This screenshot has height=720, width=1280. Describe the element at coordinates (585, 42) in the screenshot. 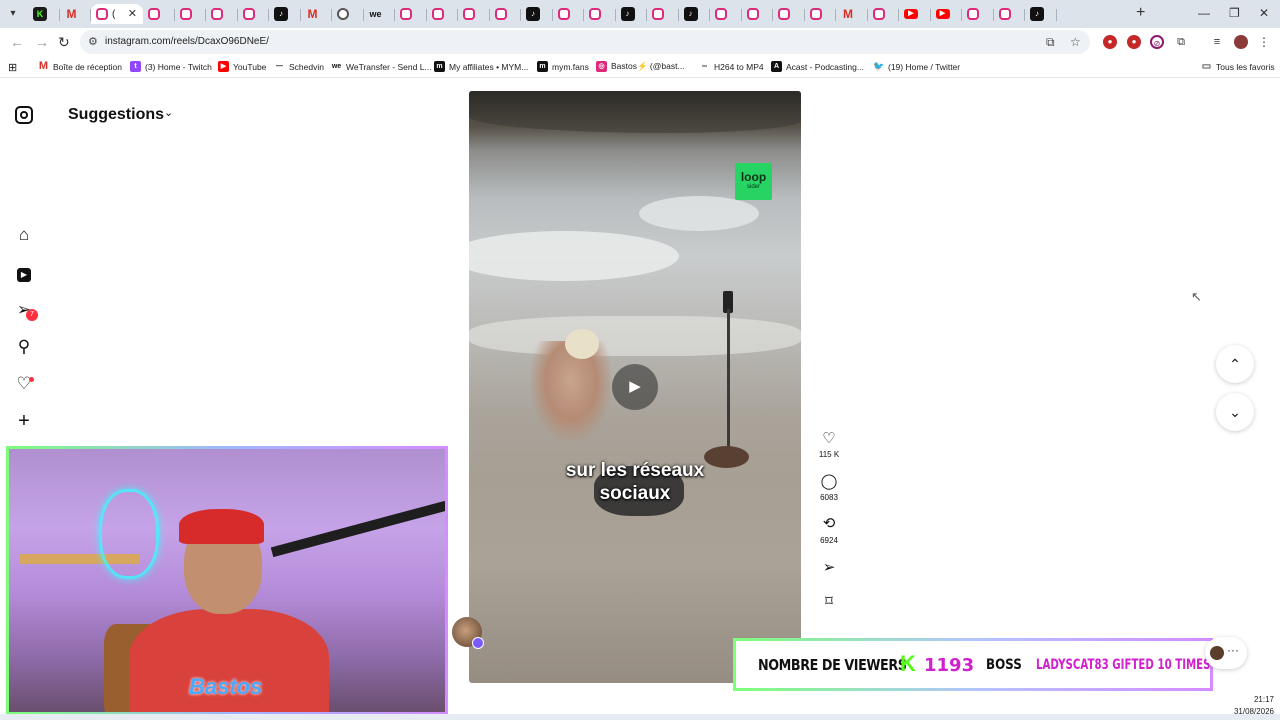

I see `address-bar: ⚙ instagram.com/reels/DcaxO96DNeE/ ⧉ ☆` at that location.